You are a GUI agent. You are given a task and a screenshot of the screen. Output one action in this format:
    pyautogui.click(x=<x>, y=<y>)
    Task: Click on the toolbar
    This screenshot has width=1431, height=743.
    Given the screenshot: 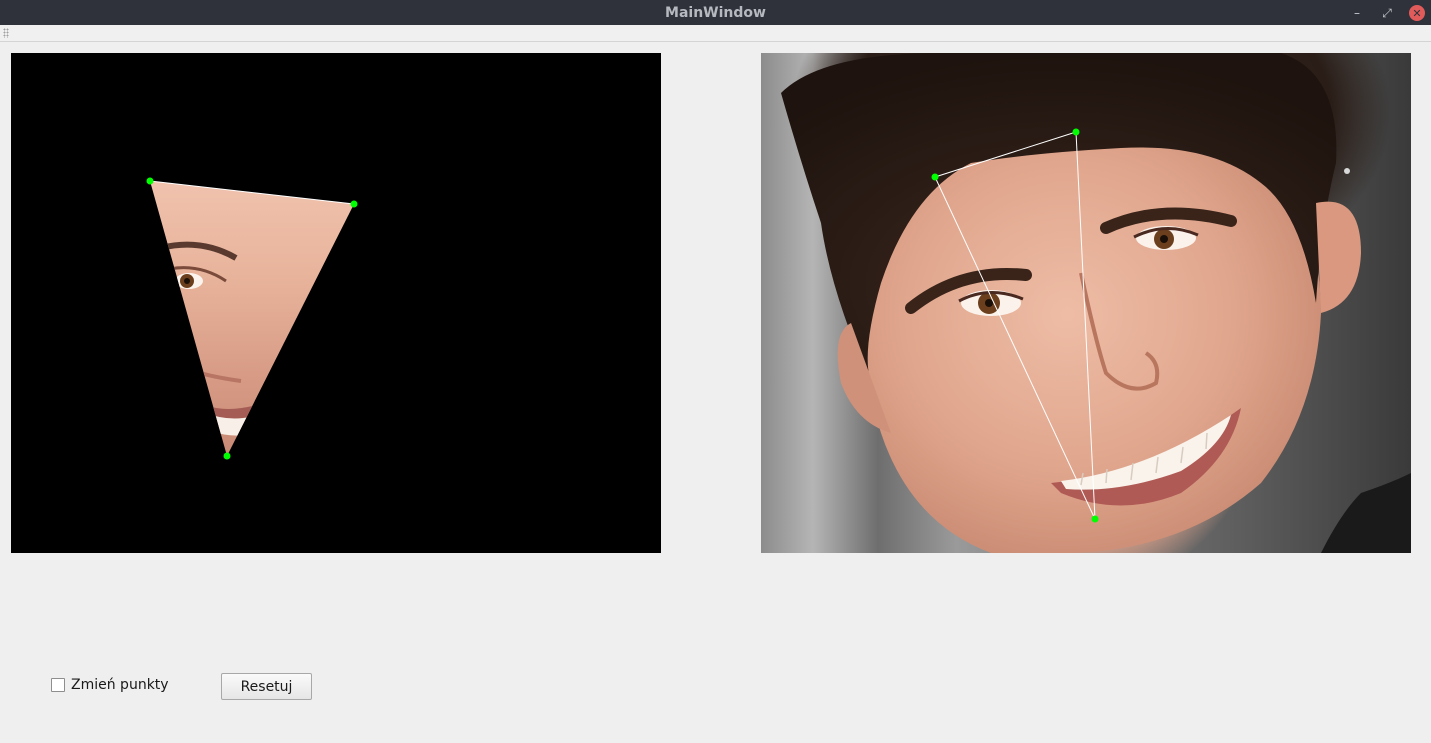 What is the action you would take?
    pyautogui.click(x=715, y=33)
    